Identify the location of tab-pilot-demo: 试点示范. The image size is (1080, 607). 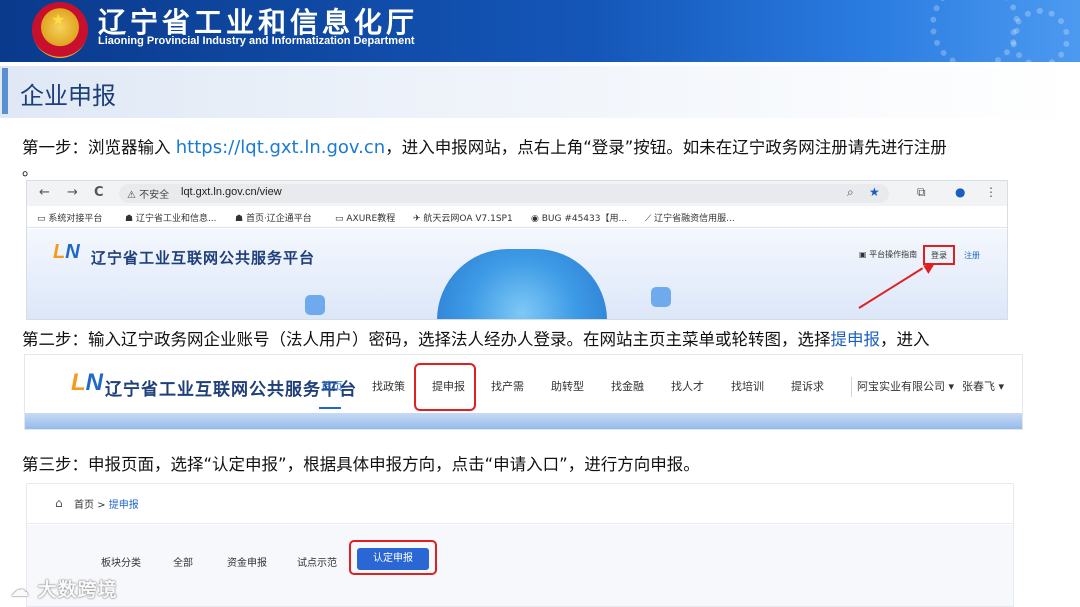
(317, 561).